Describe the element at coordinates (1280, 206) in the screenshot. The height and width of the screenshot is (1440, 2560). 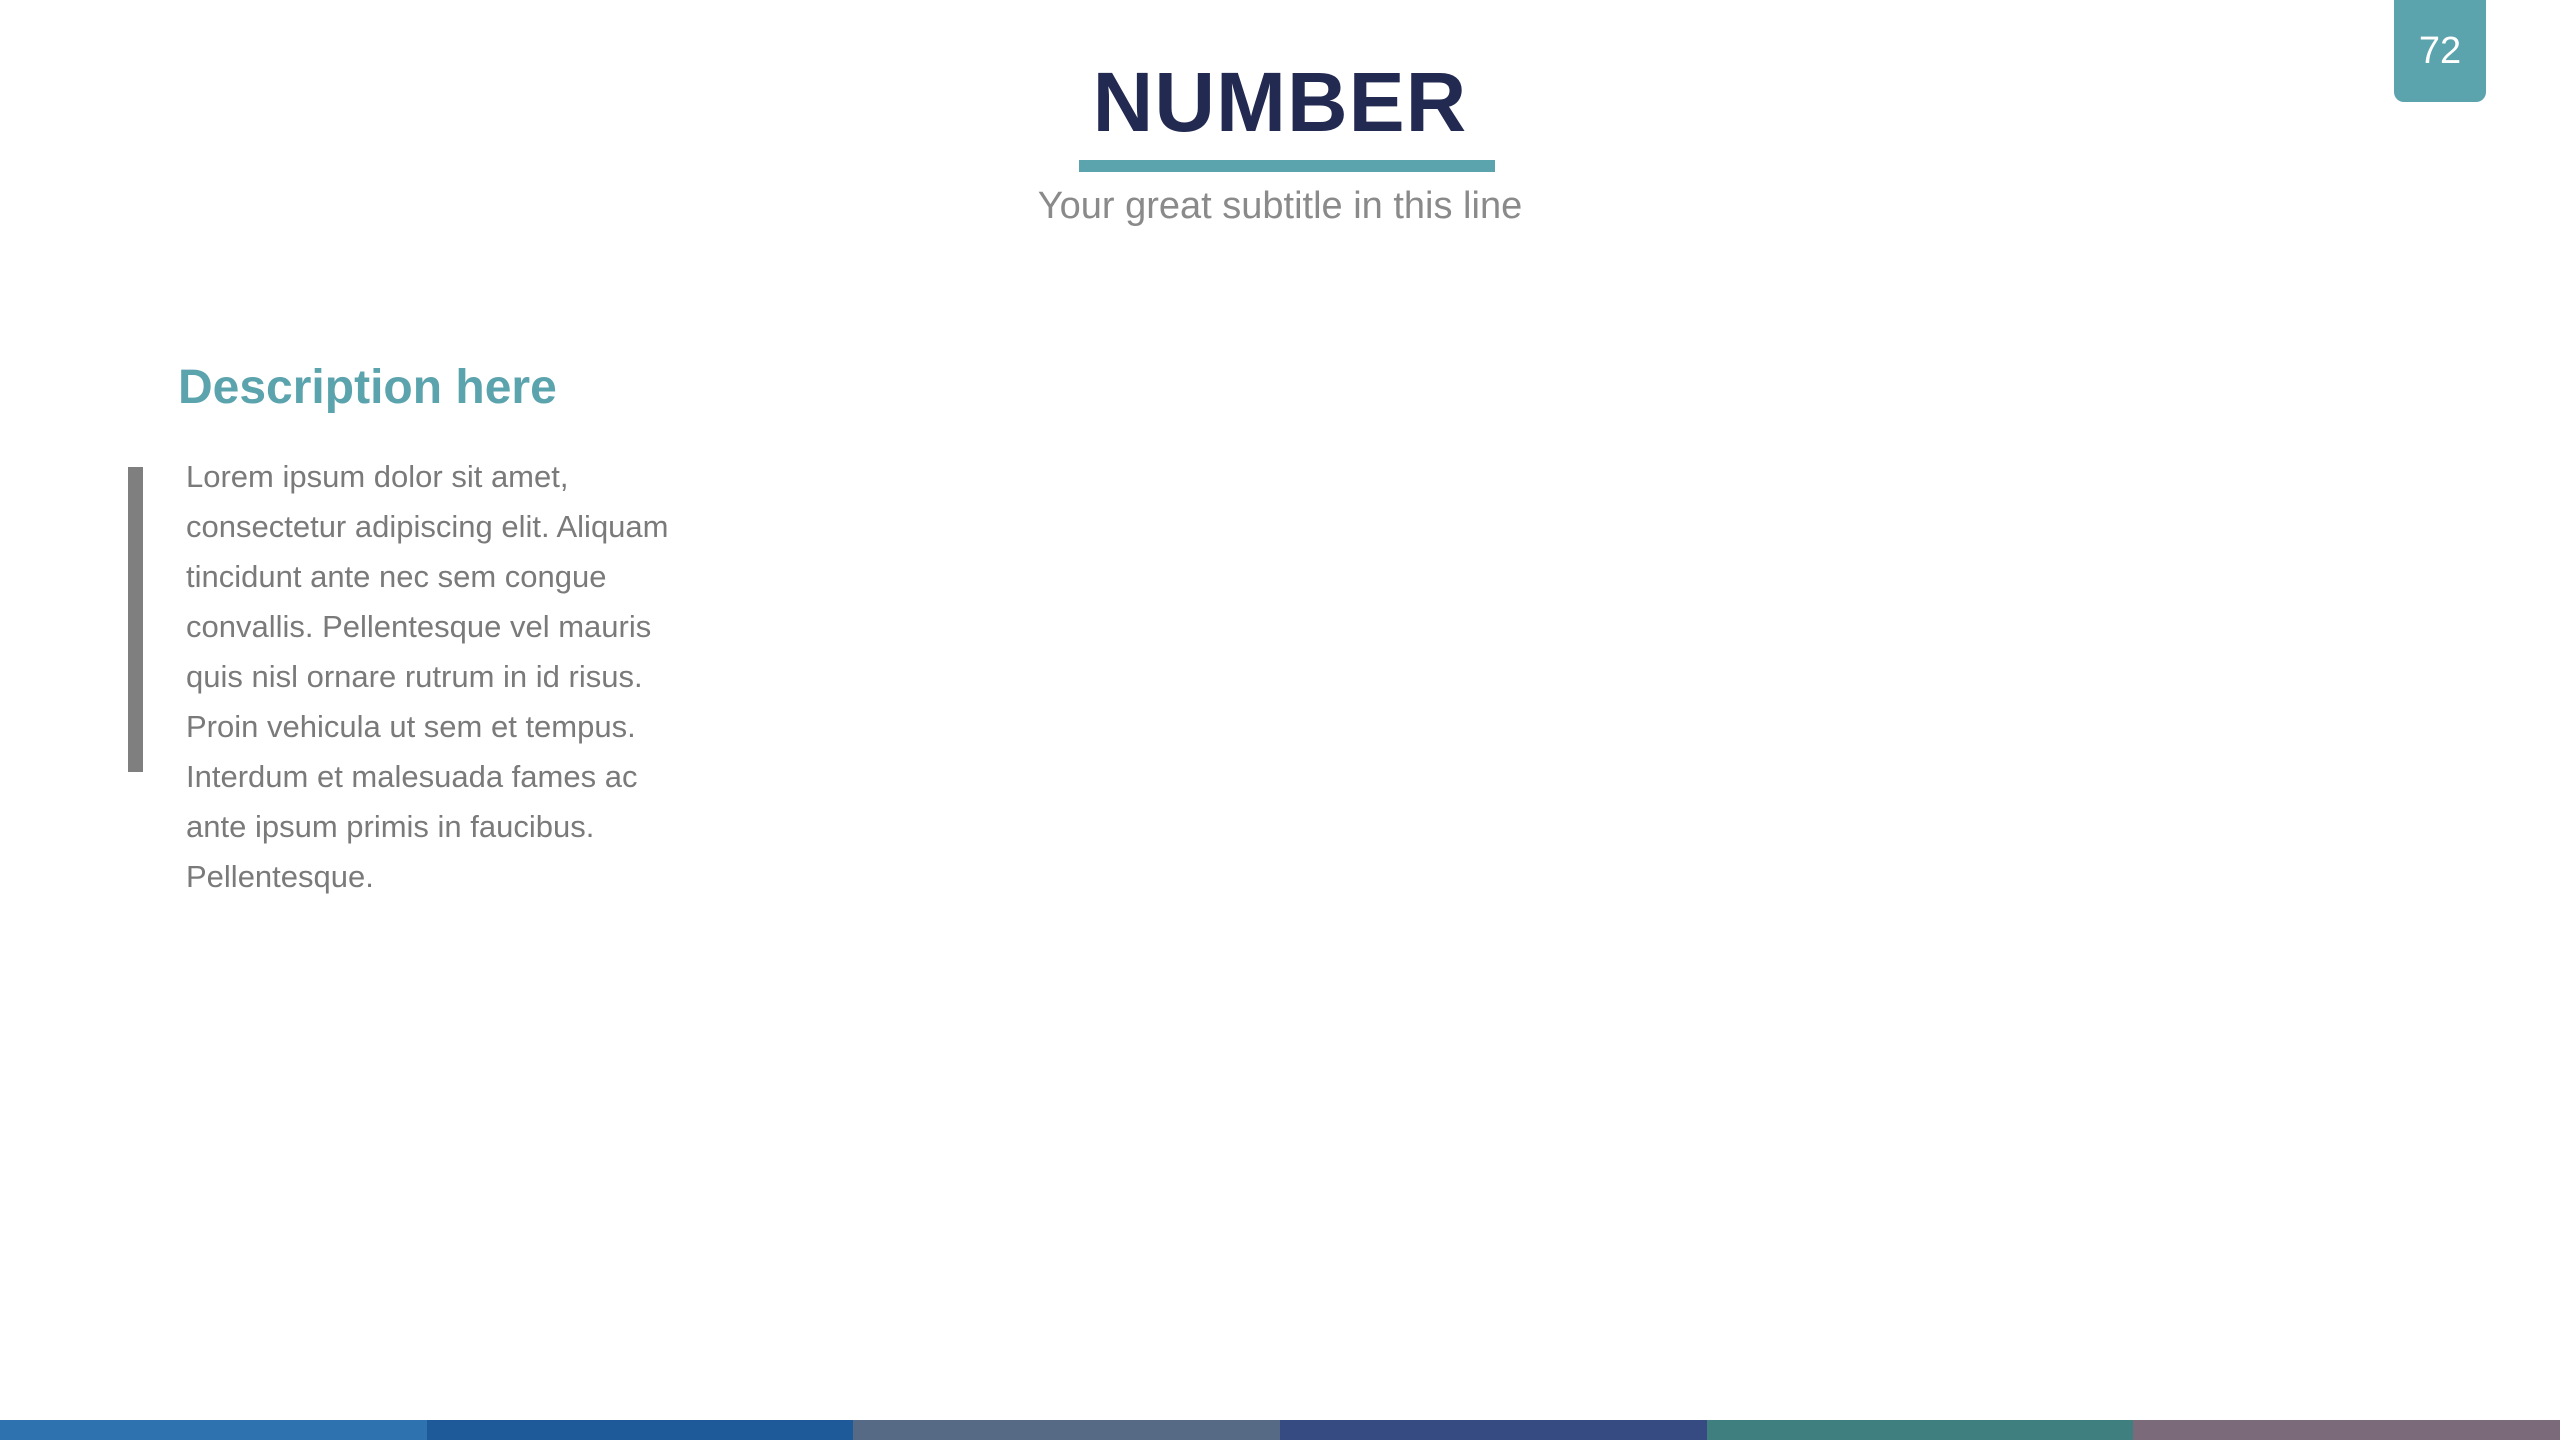
I see `slide-subtitle: Your great subtitle in this line` at that location.